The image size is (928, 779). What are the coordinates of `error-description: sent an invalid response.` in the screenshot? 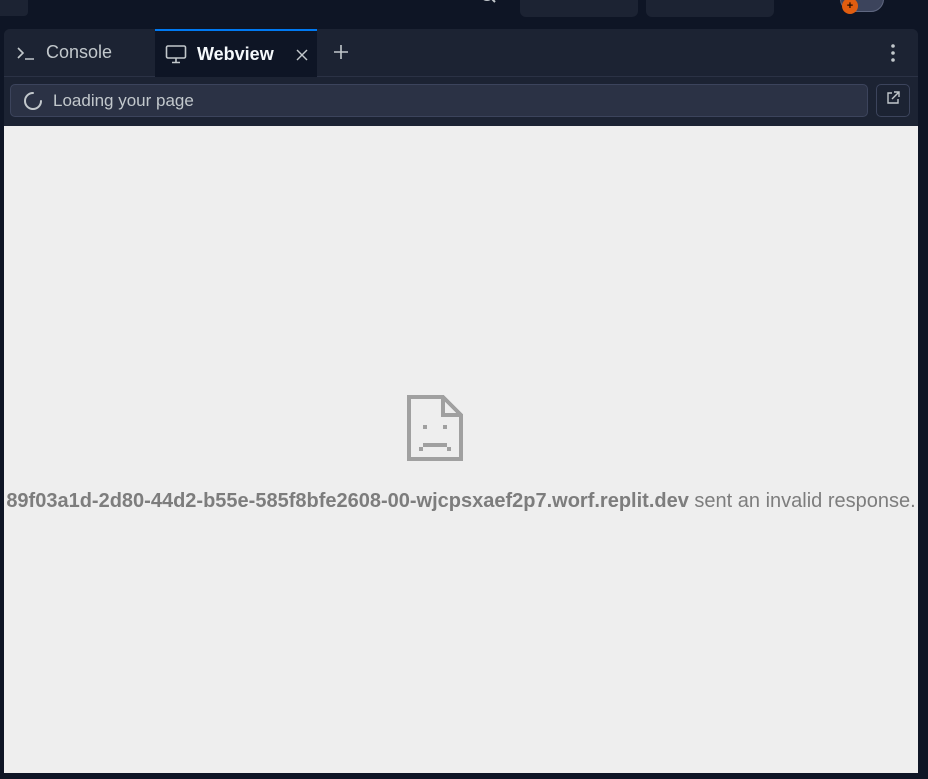 It's located at (802, 501).